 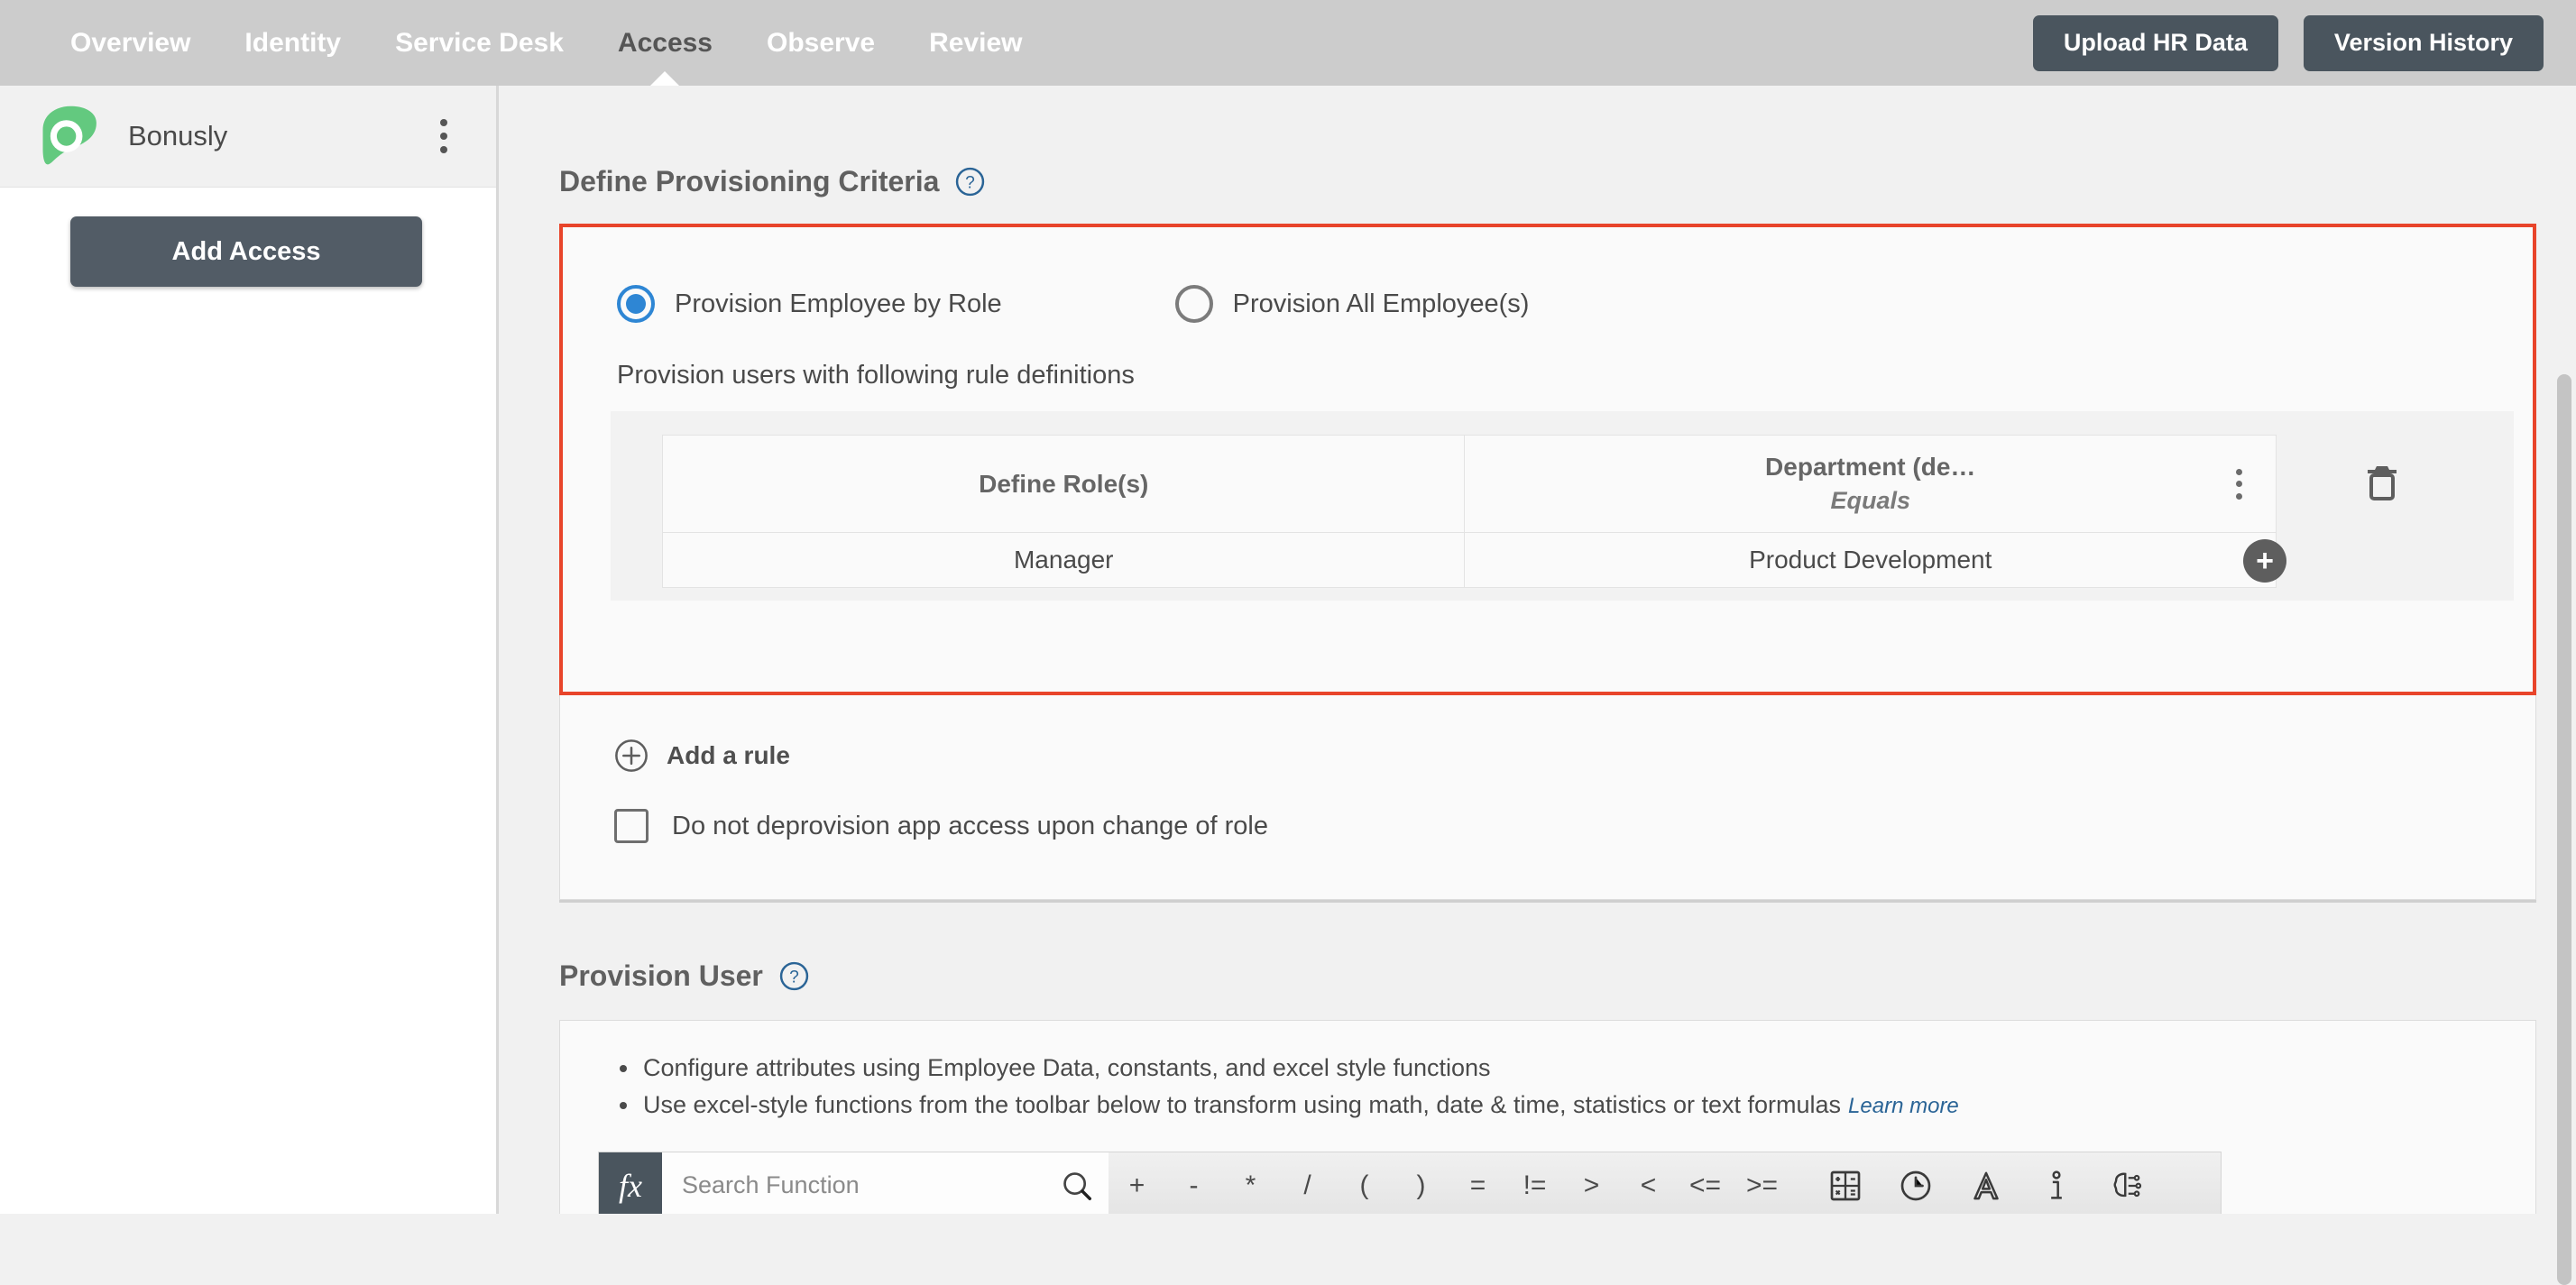 I want to click on nav-item-observe: Observe, so click(x=821, y=43).